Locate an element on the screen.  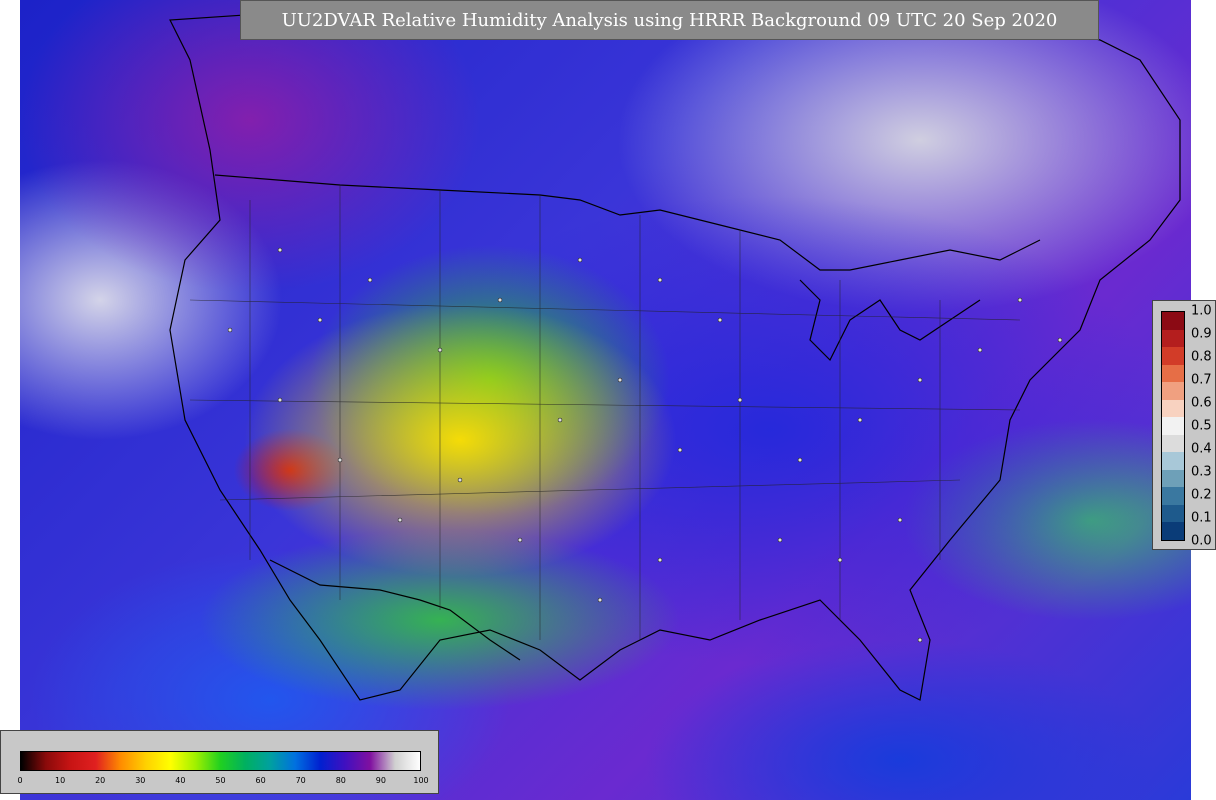
colorbar-tick-90: 90 is located at coordinates (380, 780).